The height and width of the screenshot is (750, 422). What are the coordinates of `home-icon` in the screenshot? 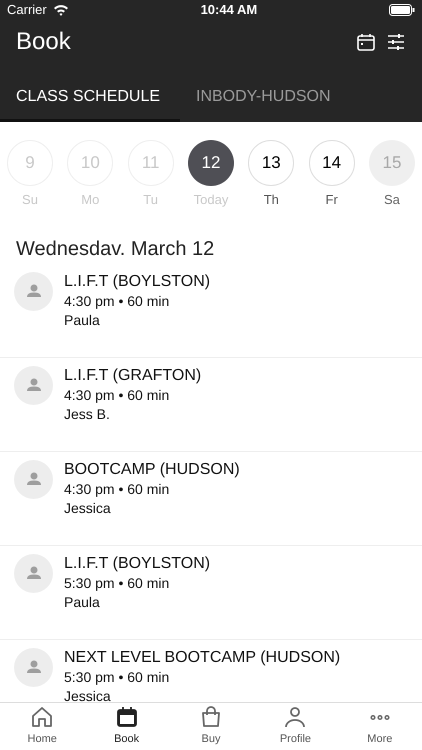 It's located at (42, 717).